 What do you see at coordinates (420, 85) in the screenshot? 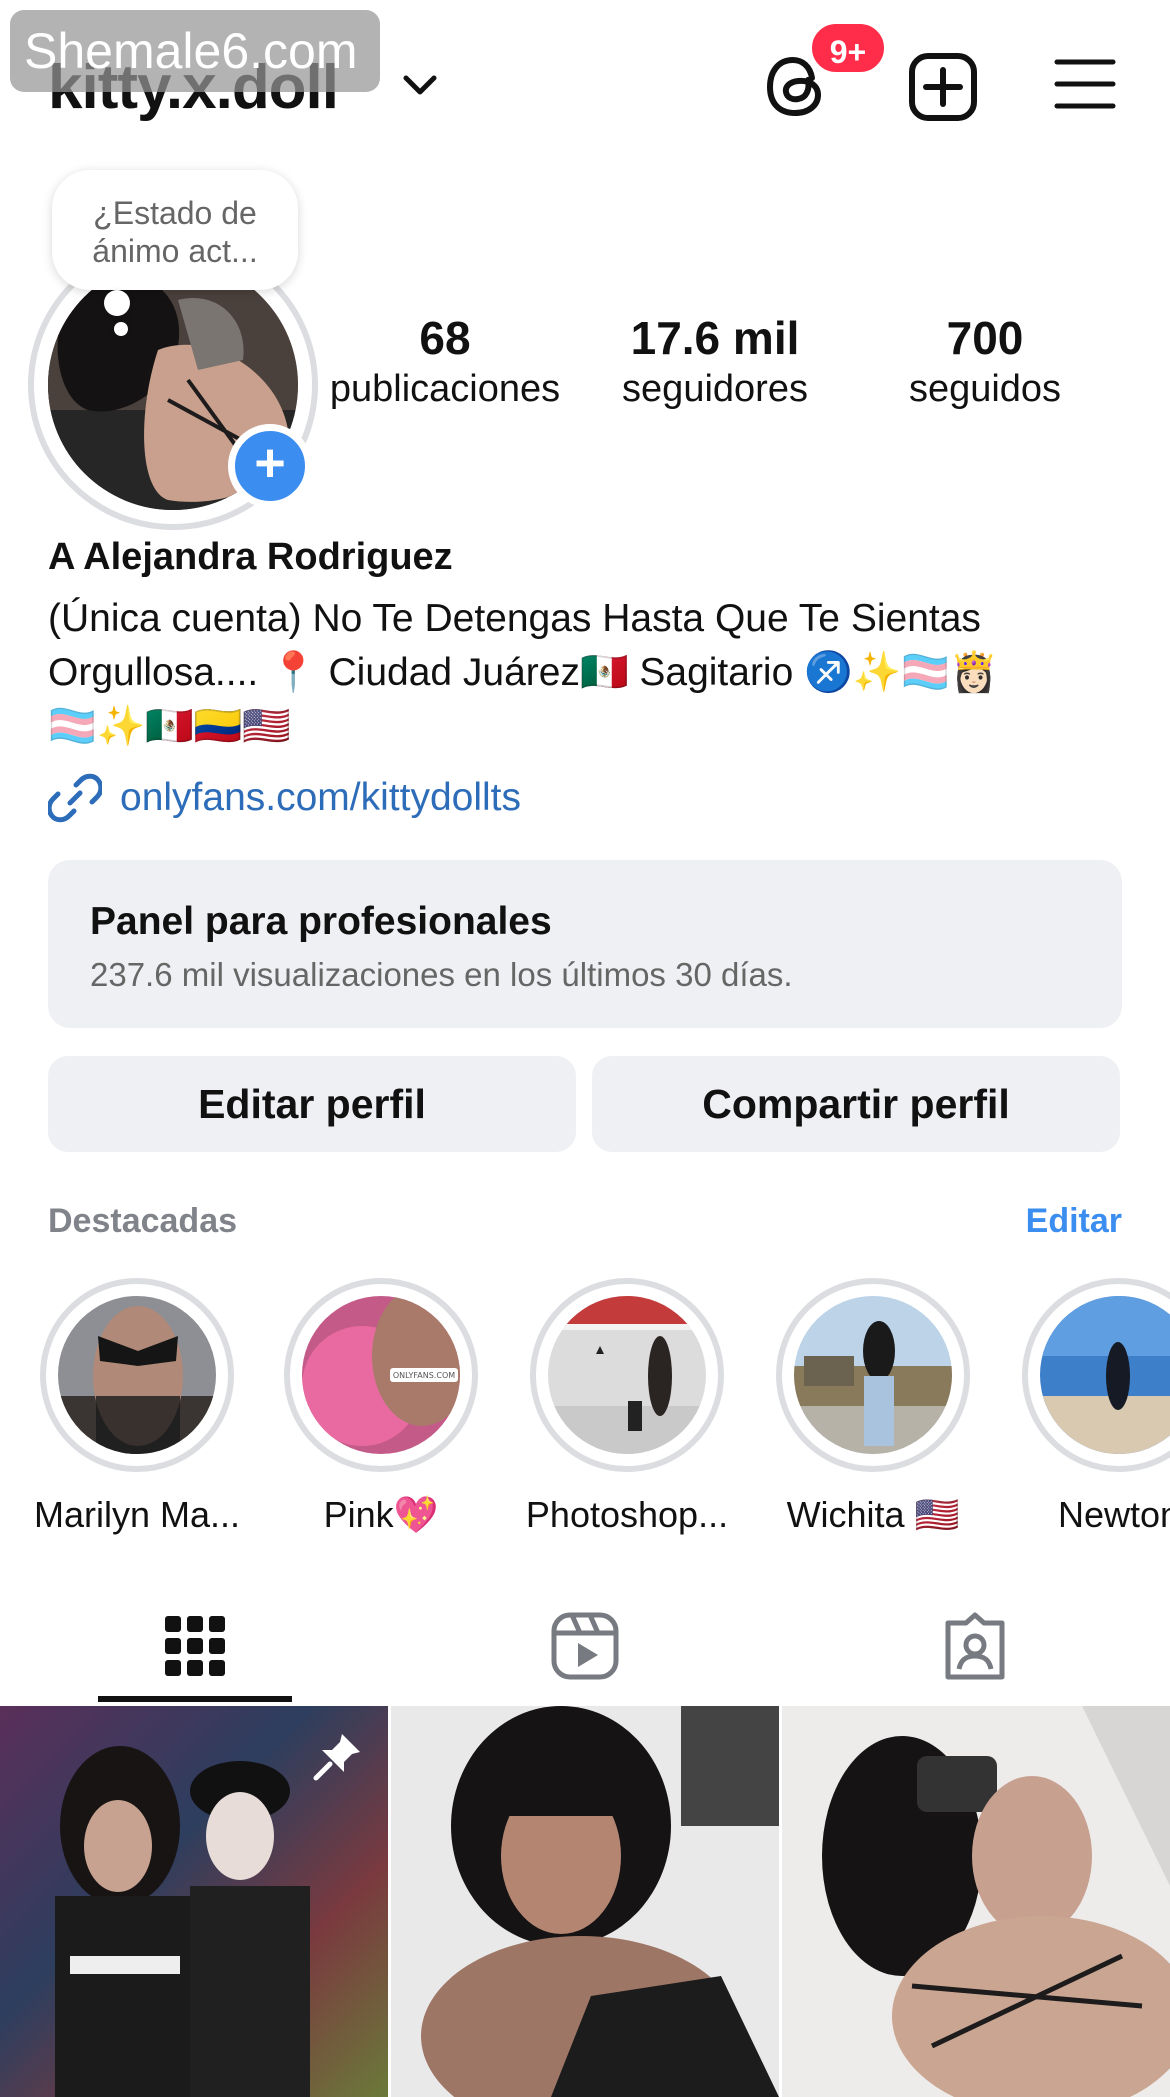
I see `chevron-down-icon` at bounding box center [420, 85].